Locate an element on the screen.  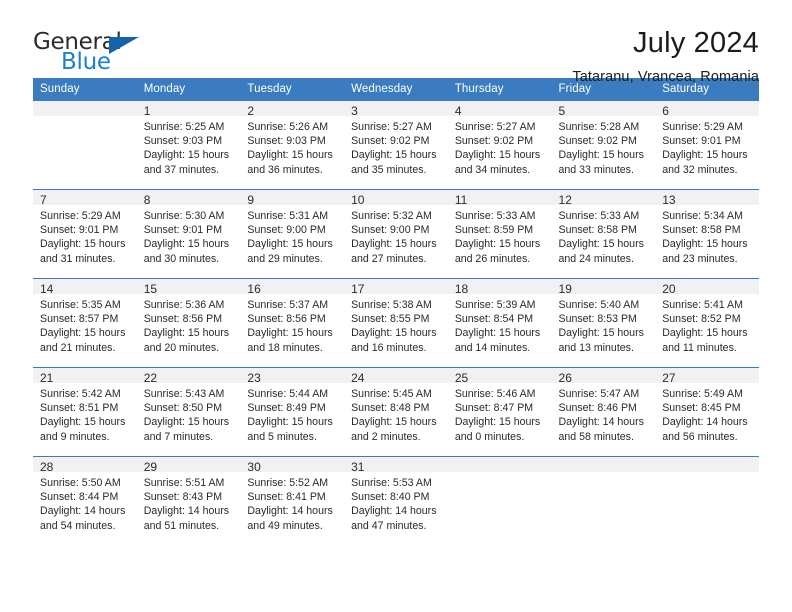
daylight-text-line2: and 54 minutes. is located at coordinates (78, 525).